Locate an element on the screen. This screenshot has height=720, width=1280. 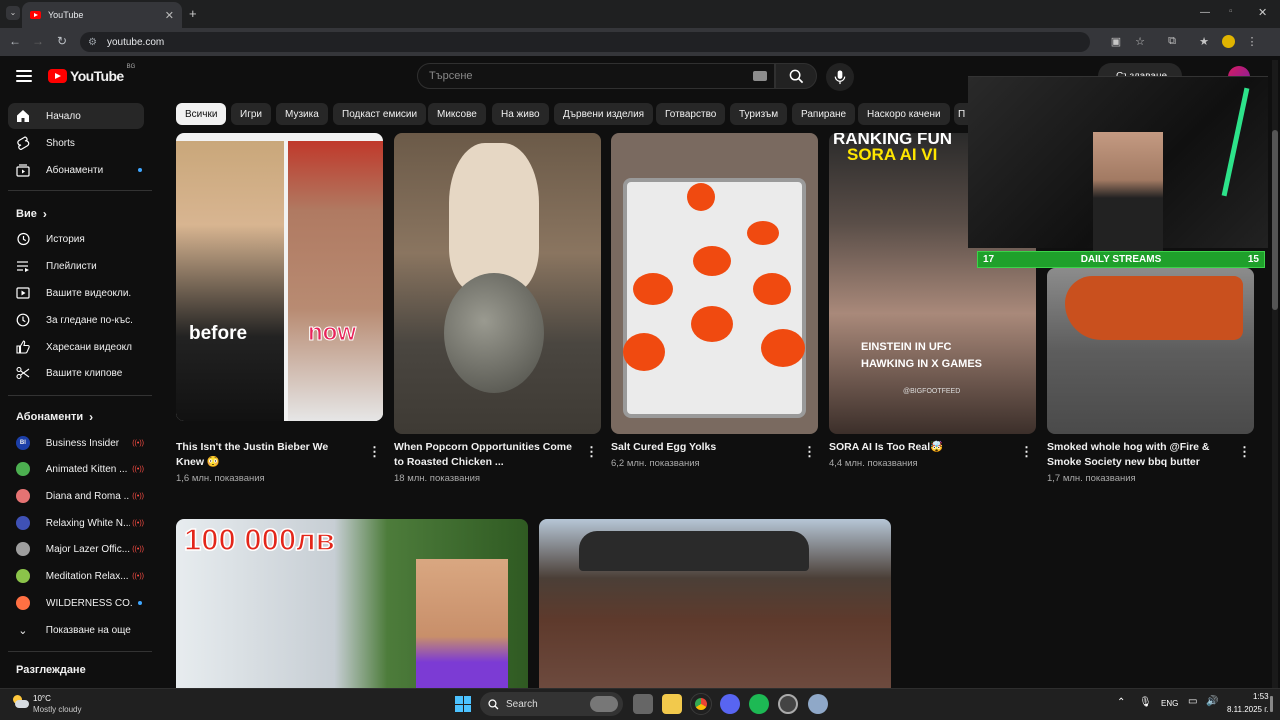
close-window-button: ✕ is located at coordinates (1262, 12).